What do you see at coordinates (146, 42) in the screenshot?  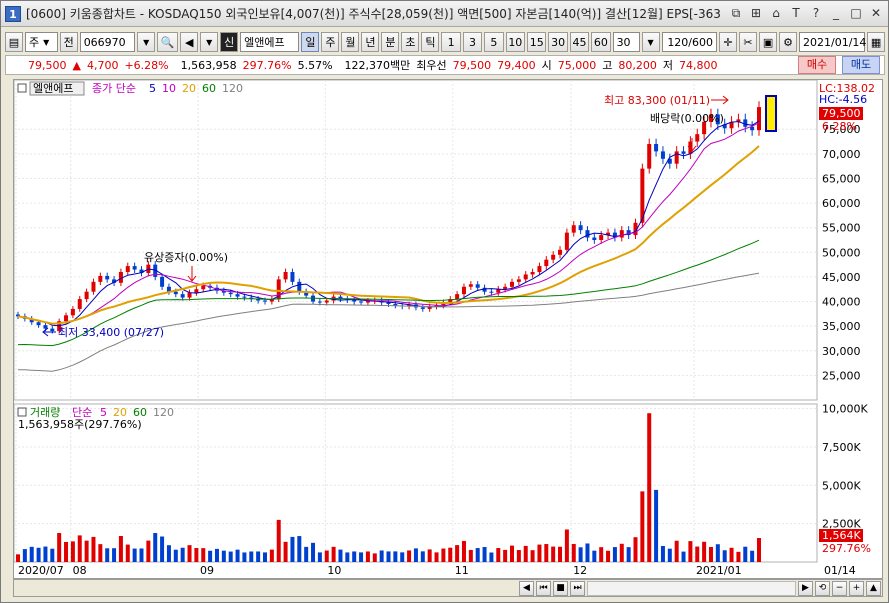 I see `code-dropdown-icon: ▼` at bounding box center [146, 42].